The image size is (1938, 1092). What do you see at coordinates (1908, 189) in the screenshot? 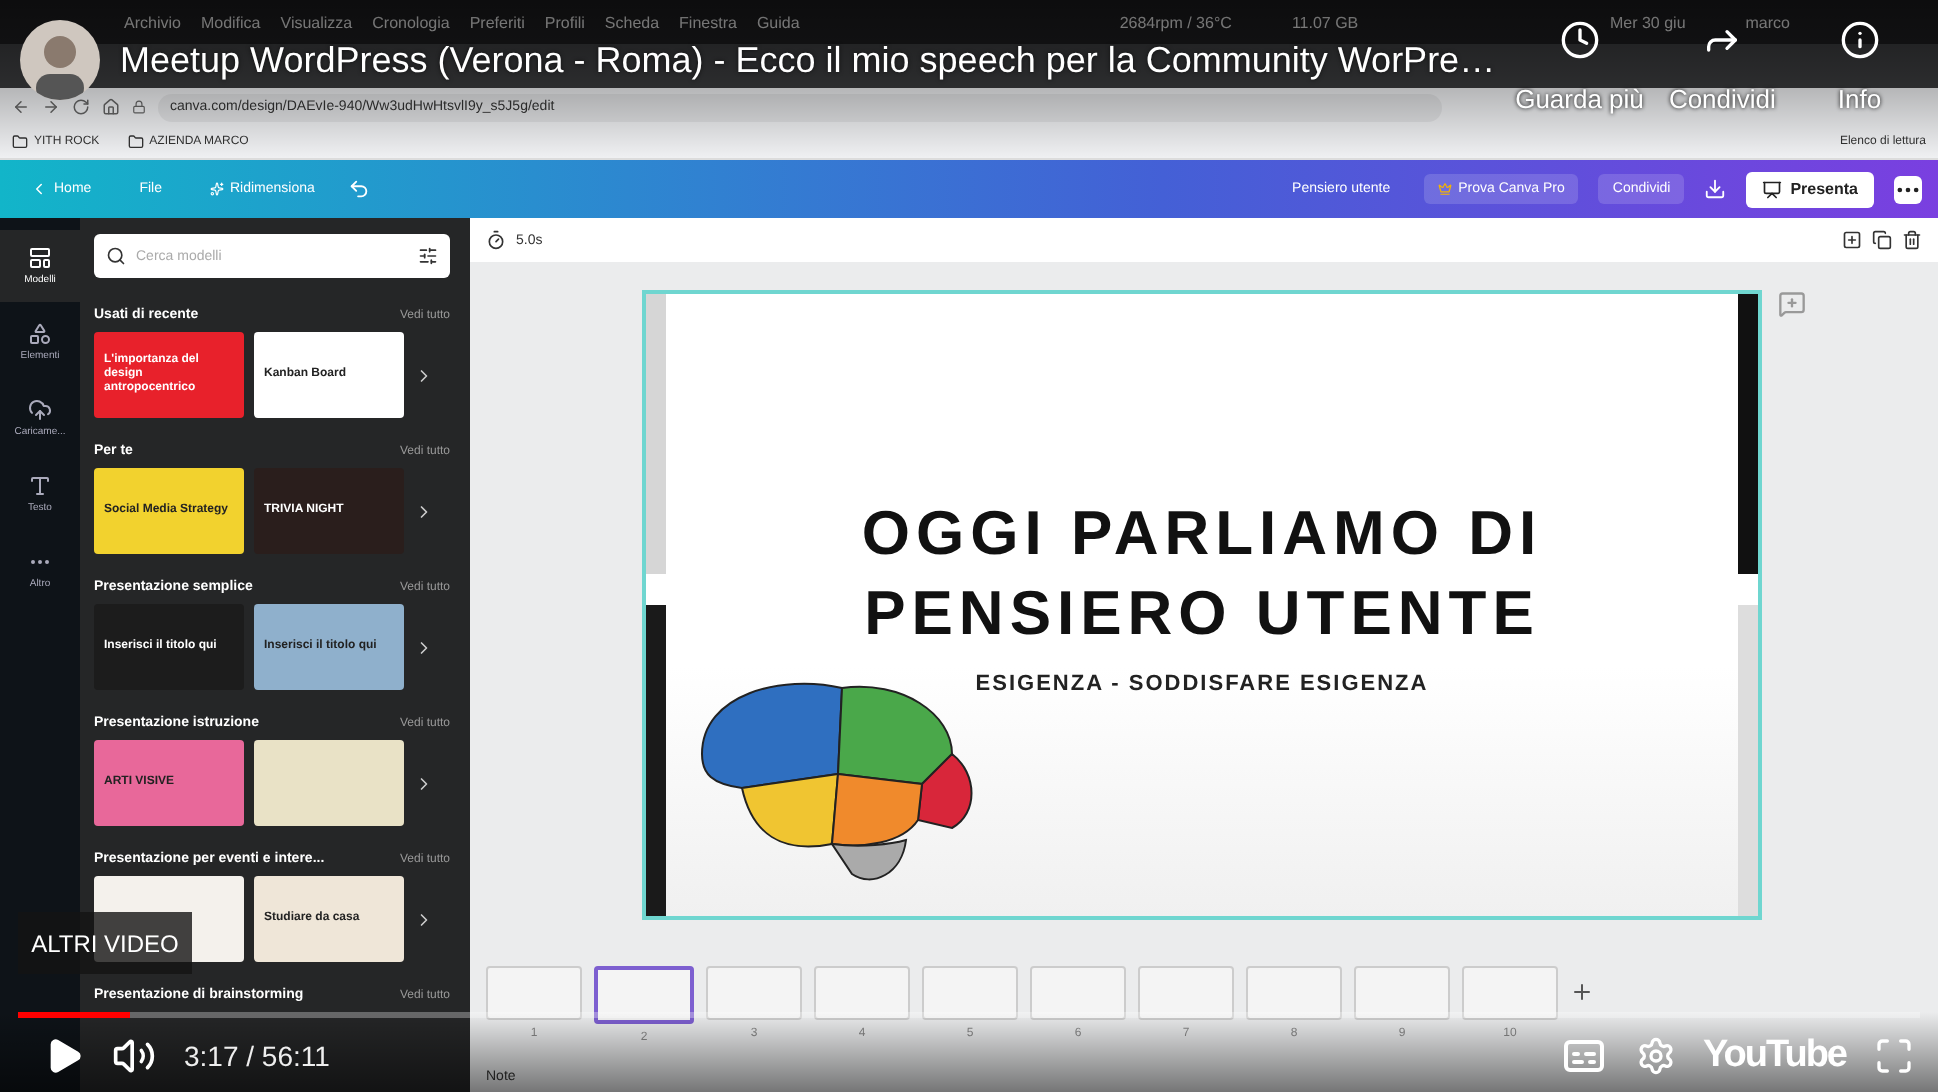
I see `more-icon` at bounding box center [1908, 189].